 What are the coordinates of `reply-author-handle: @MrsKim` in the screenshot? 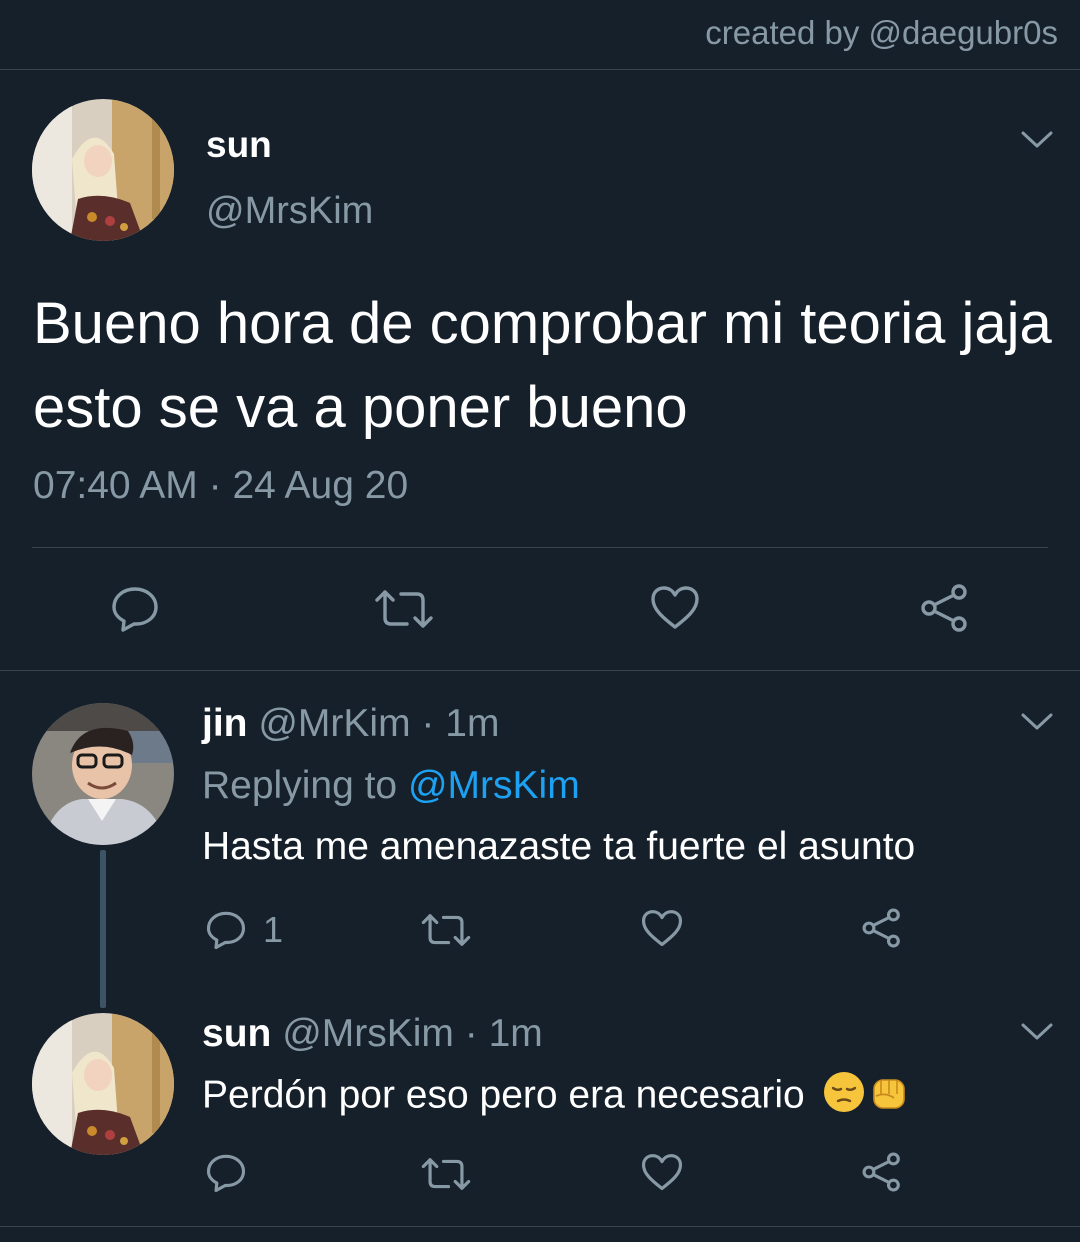 It's located at (368, 1033).